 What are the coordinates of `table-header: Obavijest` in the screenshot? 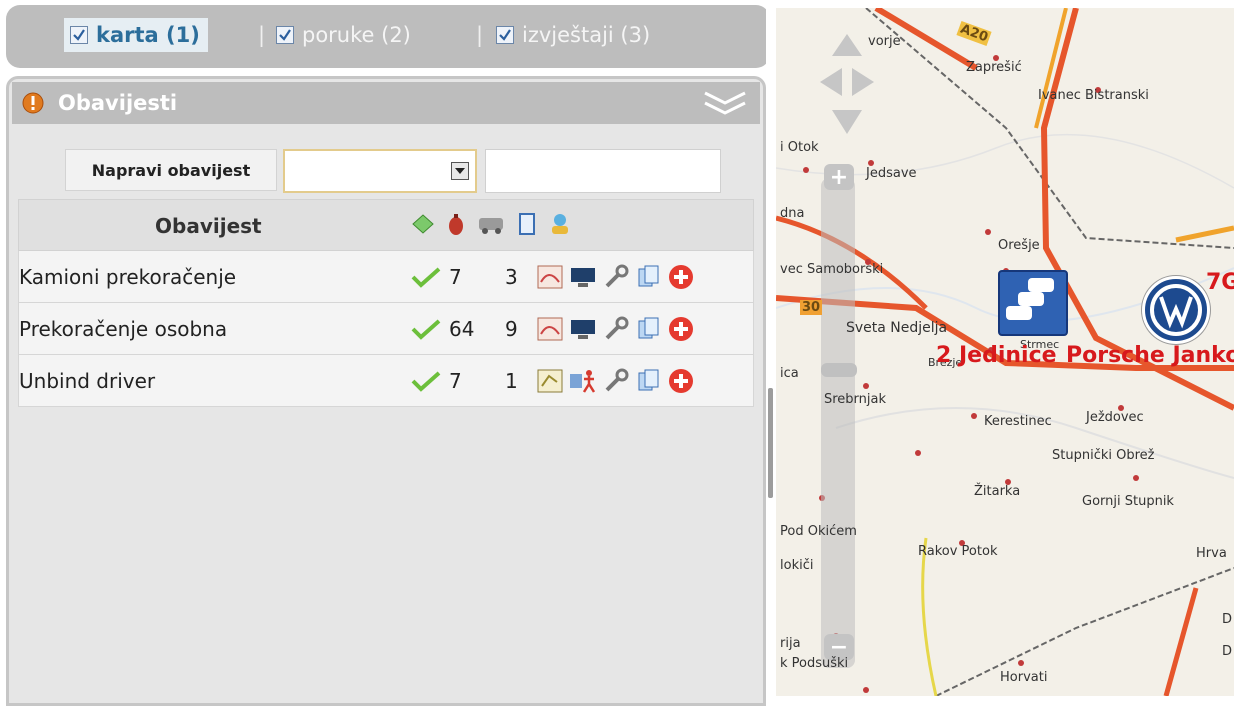 It's located at (386, 225).